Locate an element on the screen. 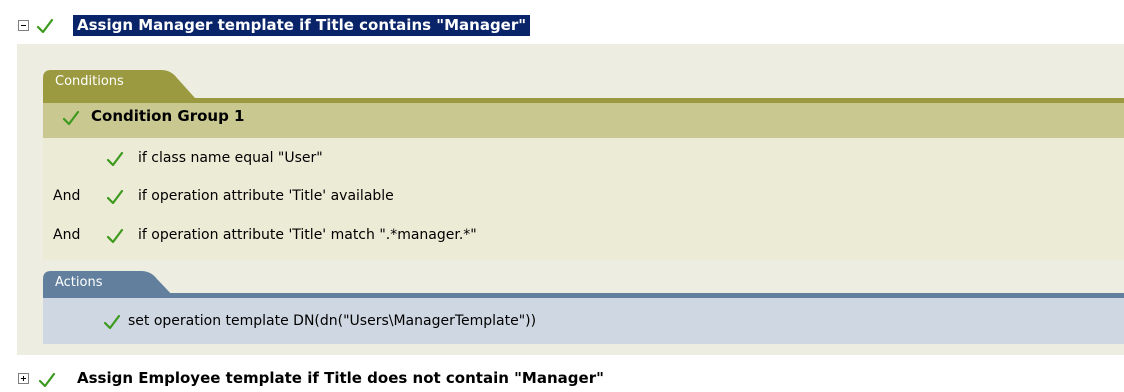  condition-text: if class name equal "User" is located at coordinates (230, 158).